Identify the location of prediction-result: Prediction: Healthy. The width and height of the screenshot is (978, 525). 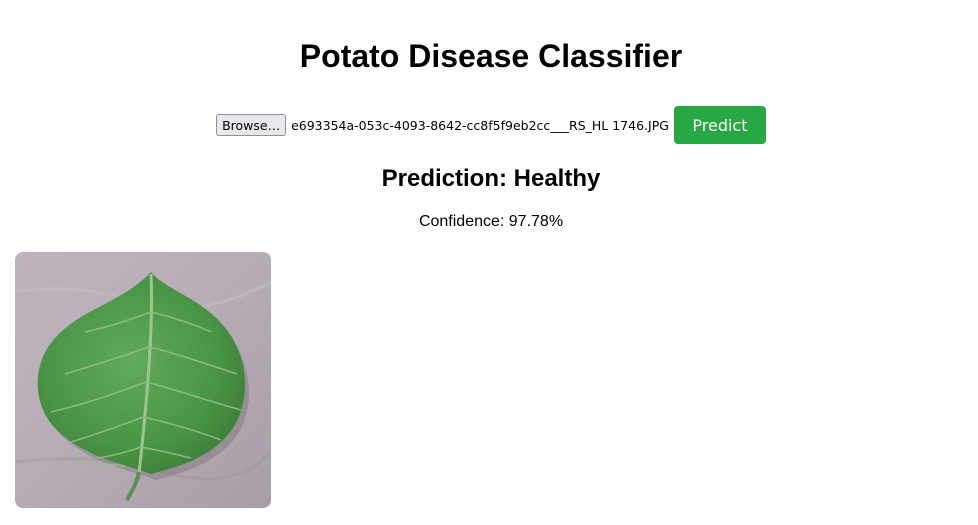
(491, 178).